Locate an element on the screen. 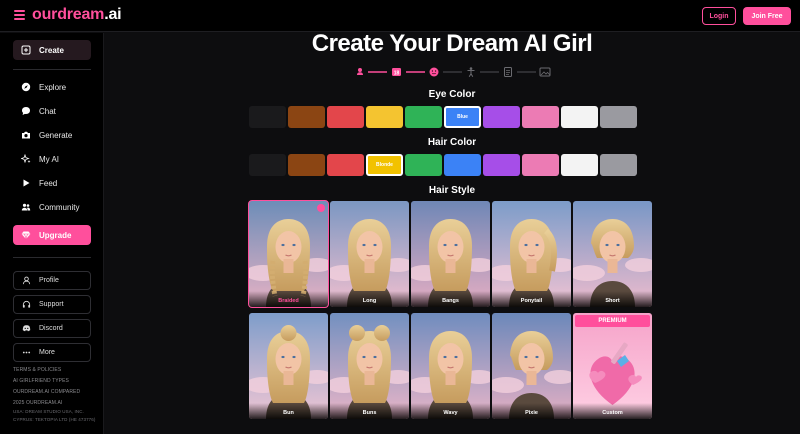 Image resolution: width=800 pixels, height=434 pixels. hair-style-label: Ponytail is located at coordinates (531, 299).